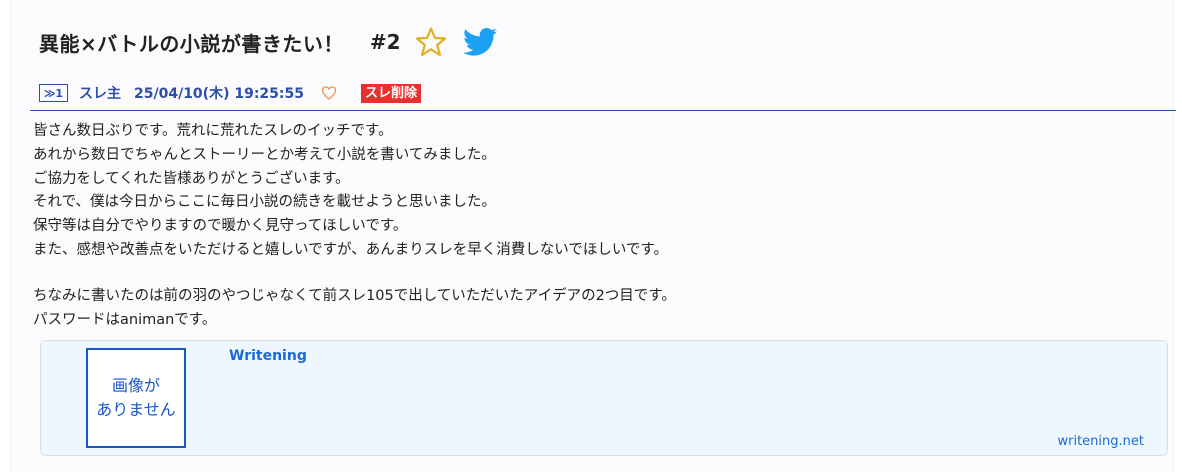 The width and height of the screenshot is (1182, 472). Describe the element at coordinates (268, 356) in the screenshot. I see `link-card-title: Writening` at that location.